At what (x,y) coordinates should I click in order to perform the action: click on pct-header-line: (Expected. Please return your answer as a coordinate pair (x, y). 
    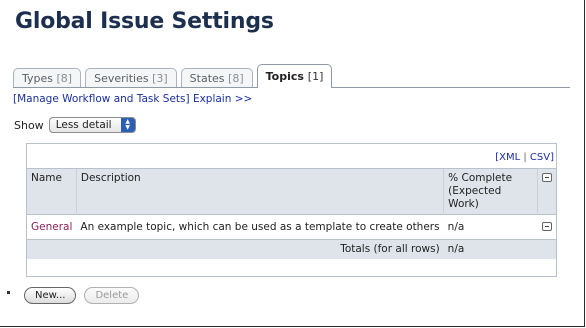
    Looking at the image, I should click on (475, 191).